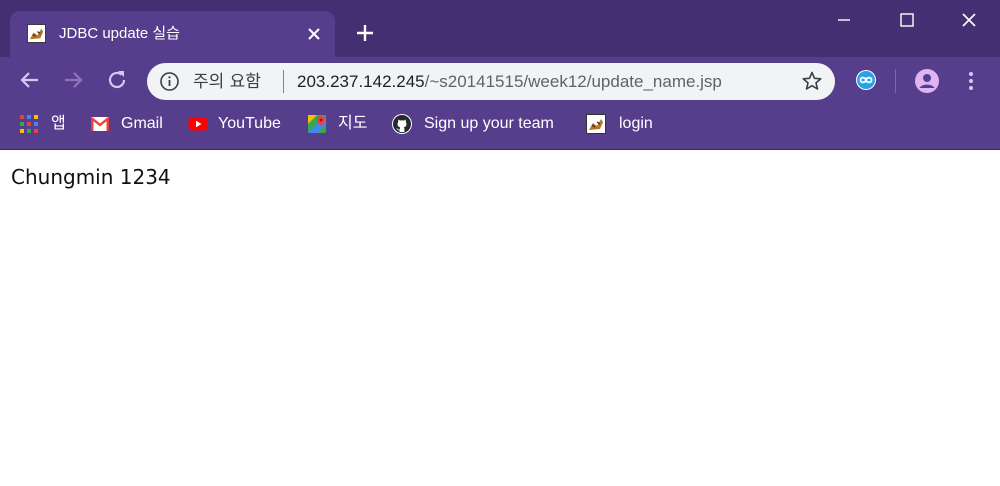 The width and height of the screenshot is (1000, 486). I want to click on github-icon, so click(402, 124).